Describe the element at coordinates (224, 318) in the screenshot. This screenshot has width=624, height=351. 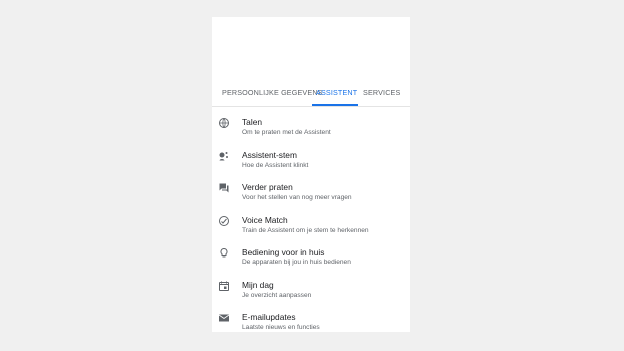
I see `mail-icon` at that location.